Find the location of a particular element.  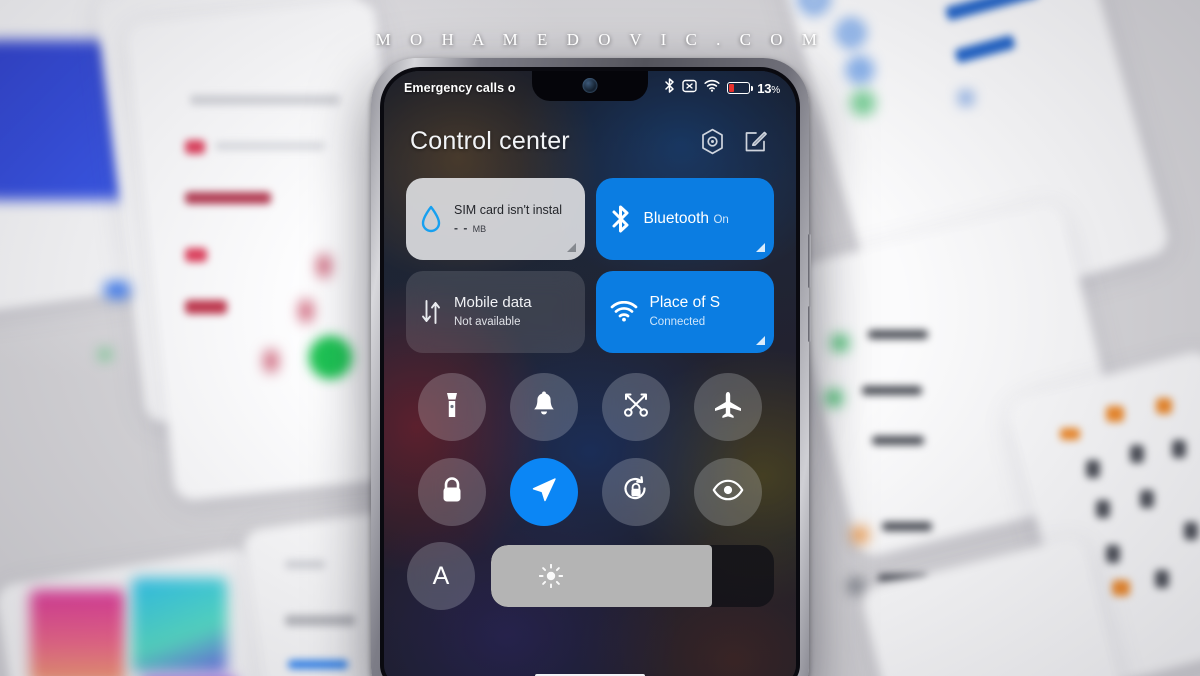

data-arrows-icon is located at coordinates (431, 312).